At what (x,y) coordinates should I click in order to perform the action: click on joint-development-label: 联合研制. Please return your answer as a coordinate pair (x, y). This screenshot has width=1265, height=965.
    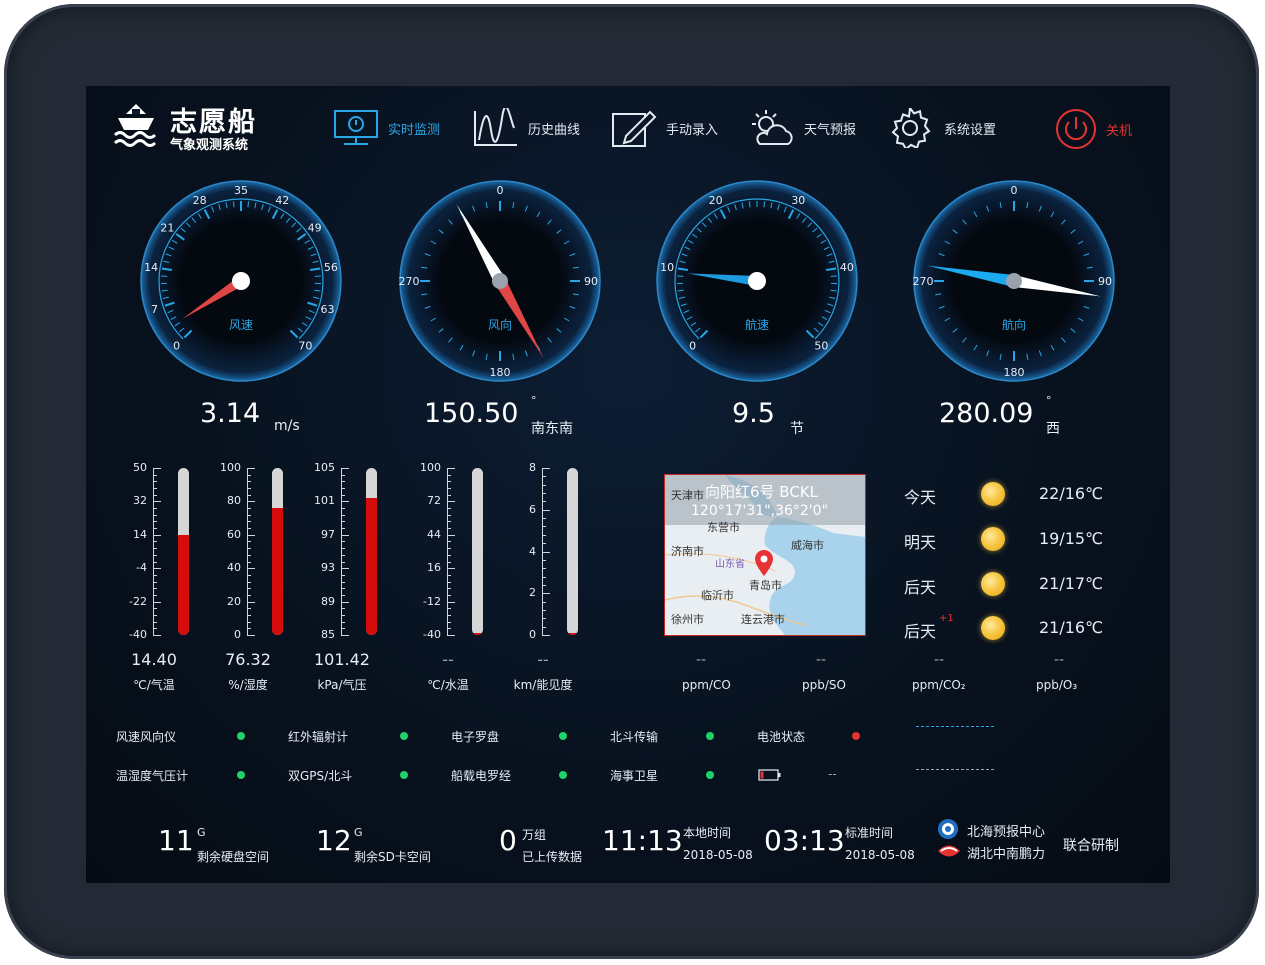
    Looking at the image, I should click on (1091, 846).